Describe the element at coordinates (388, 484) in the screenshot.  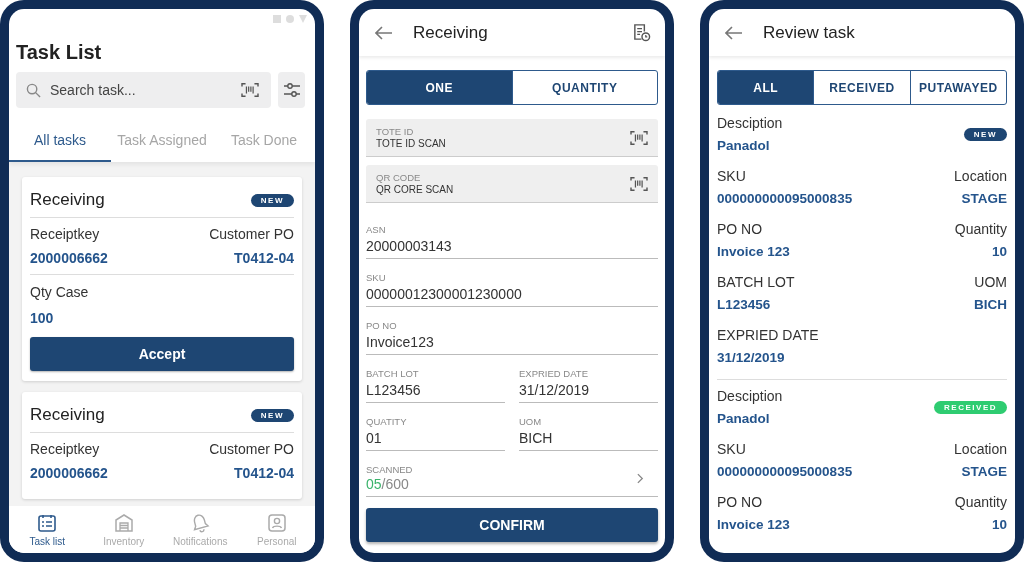
I see `scanned-count: 05/600` at that location.